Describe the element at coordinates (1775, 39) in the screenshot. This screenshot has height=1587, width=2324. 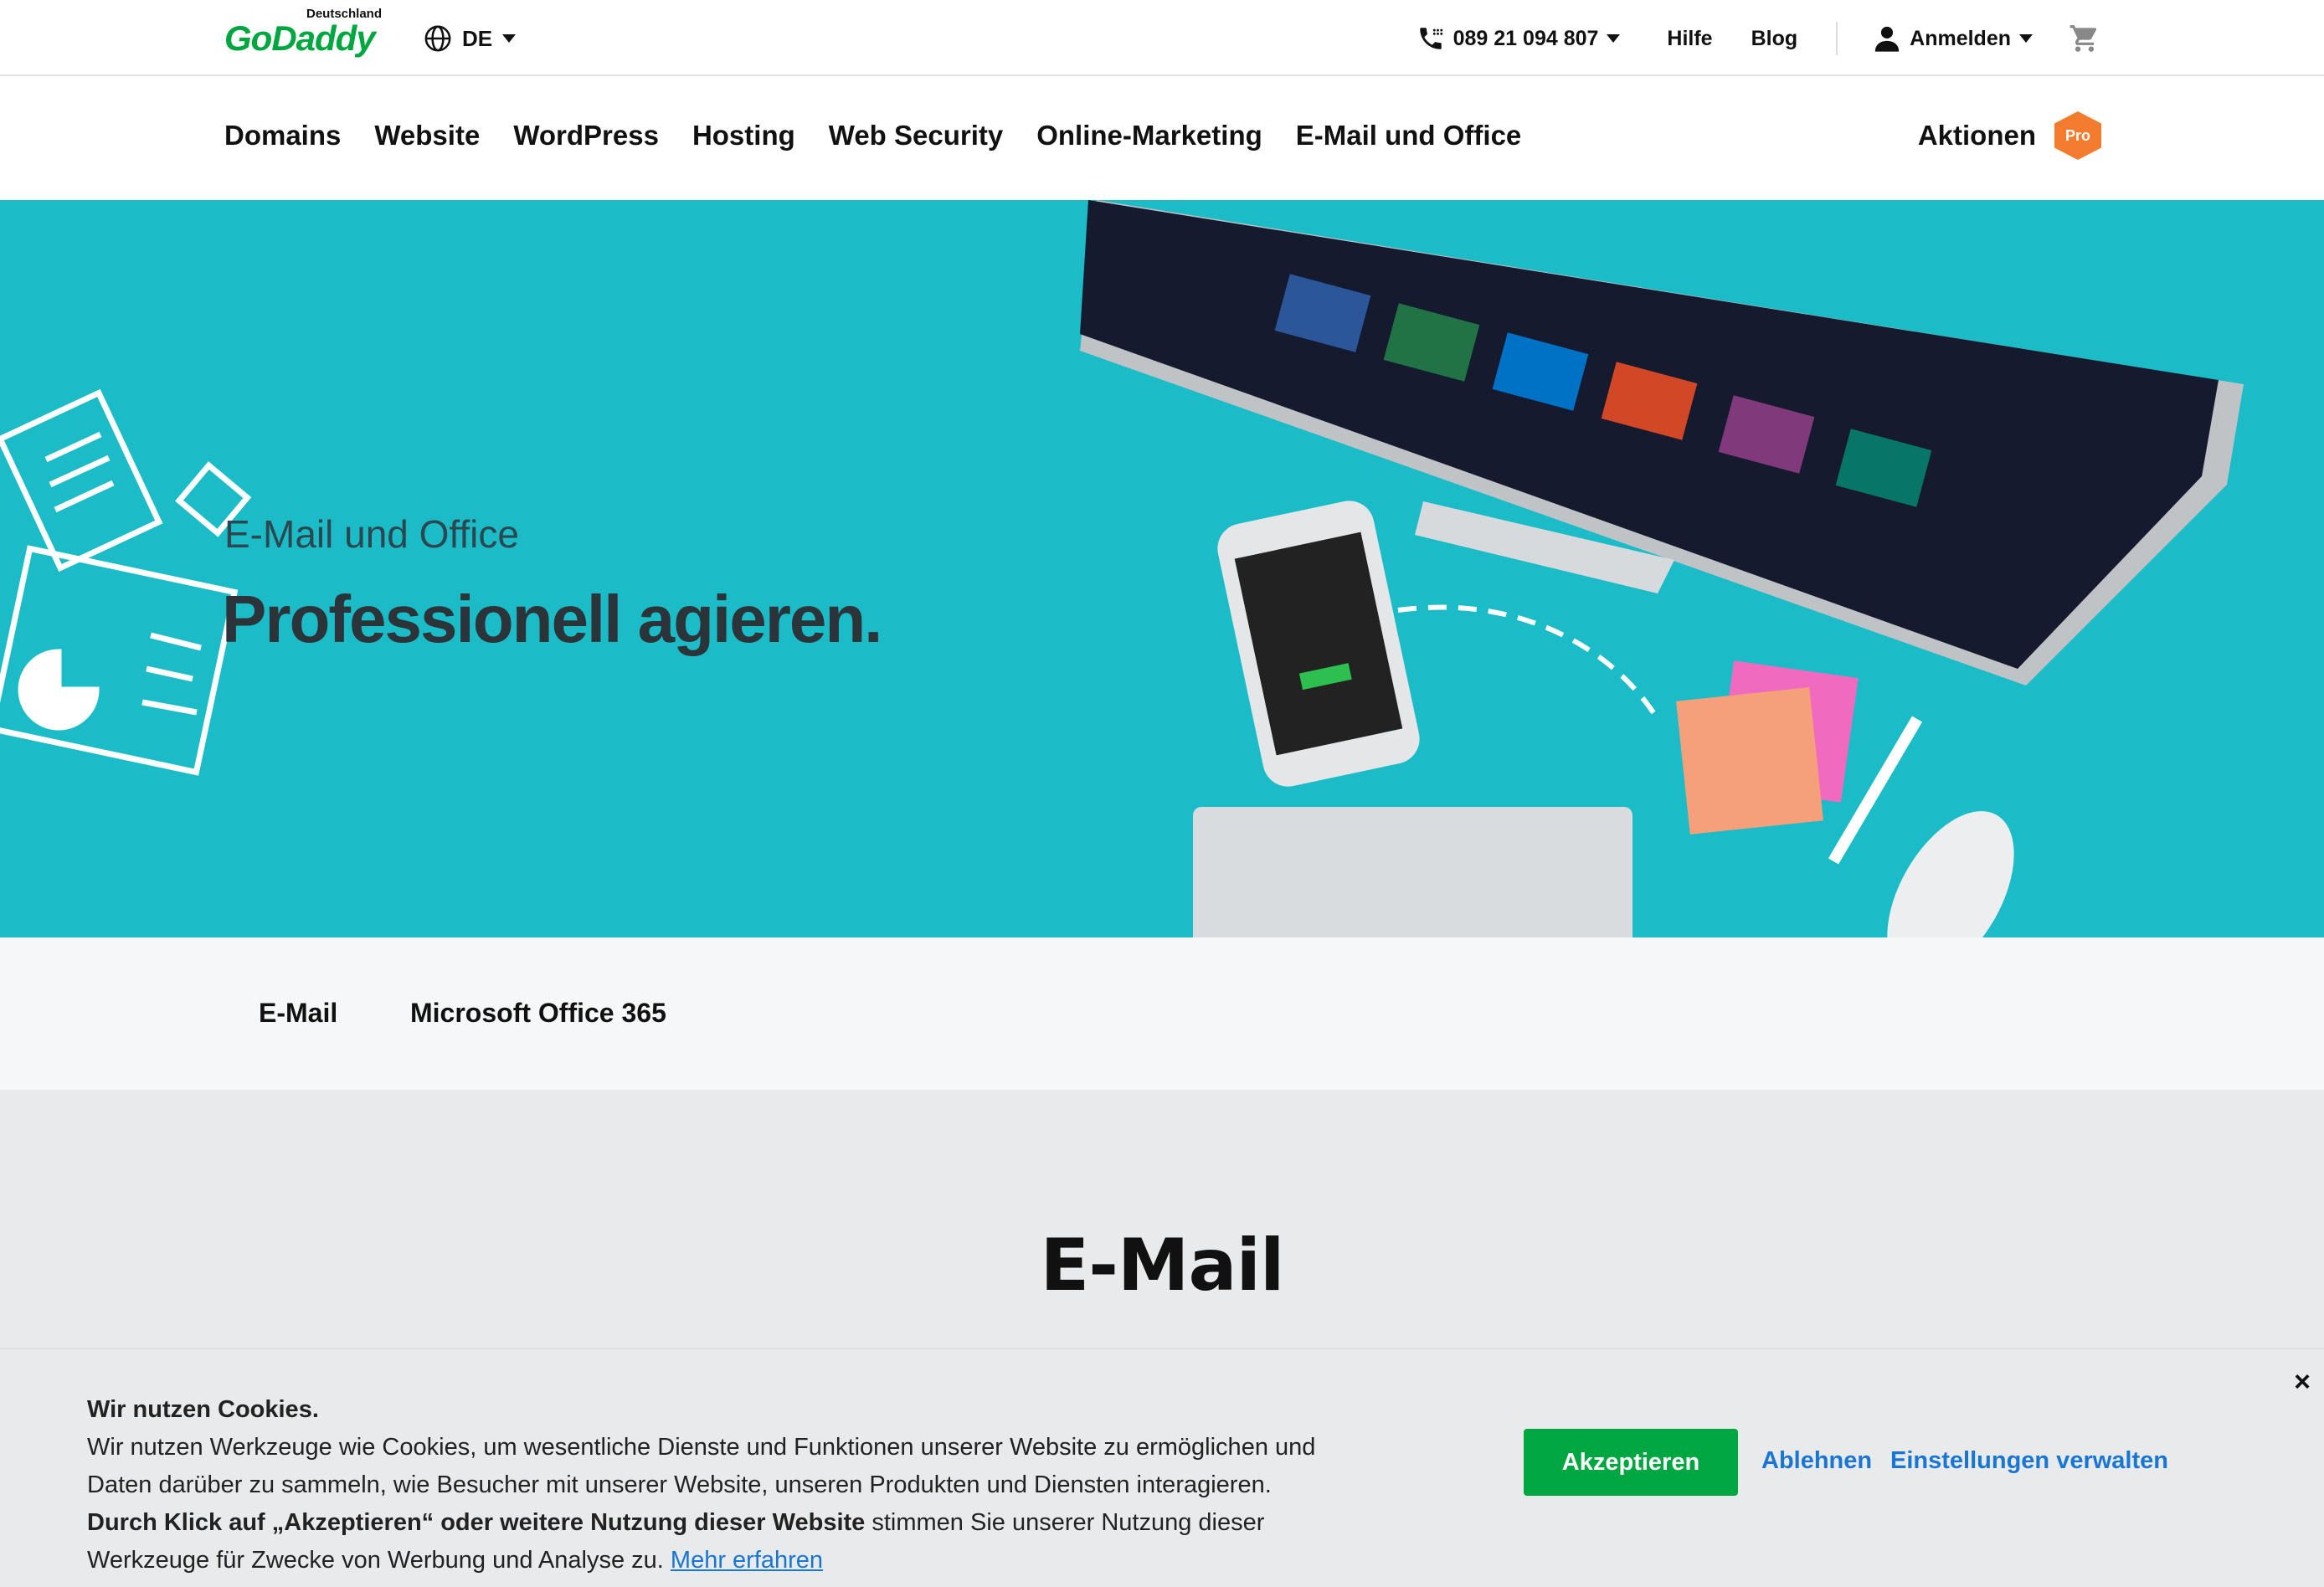
I see `blog-link: Blog` at that location.